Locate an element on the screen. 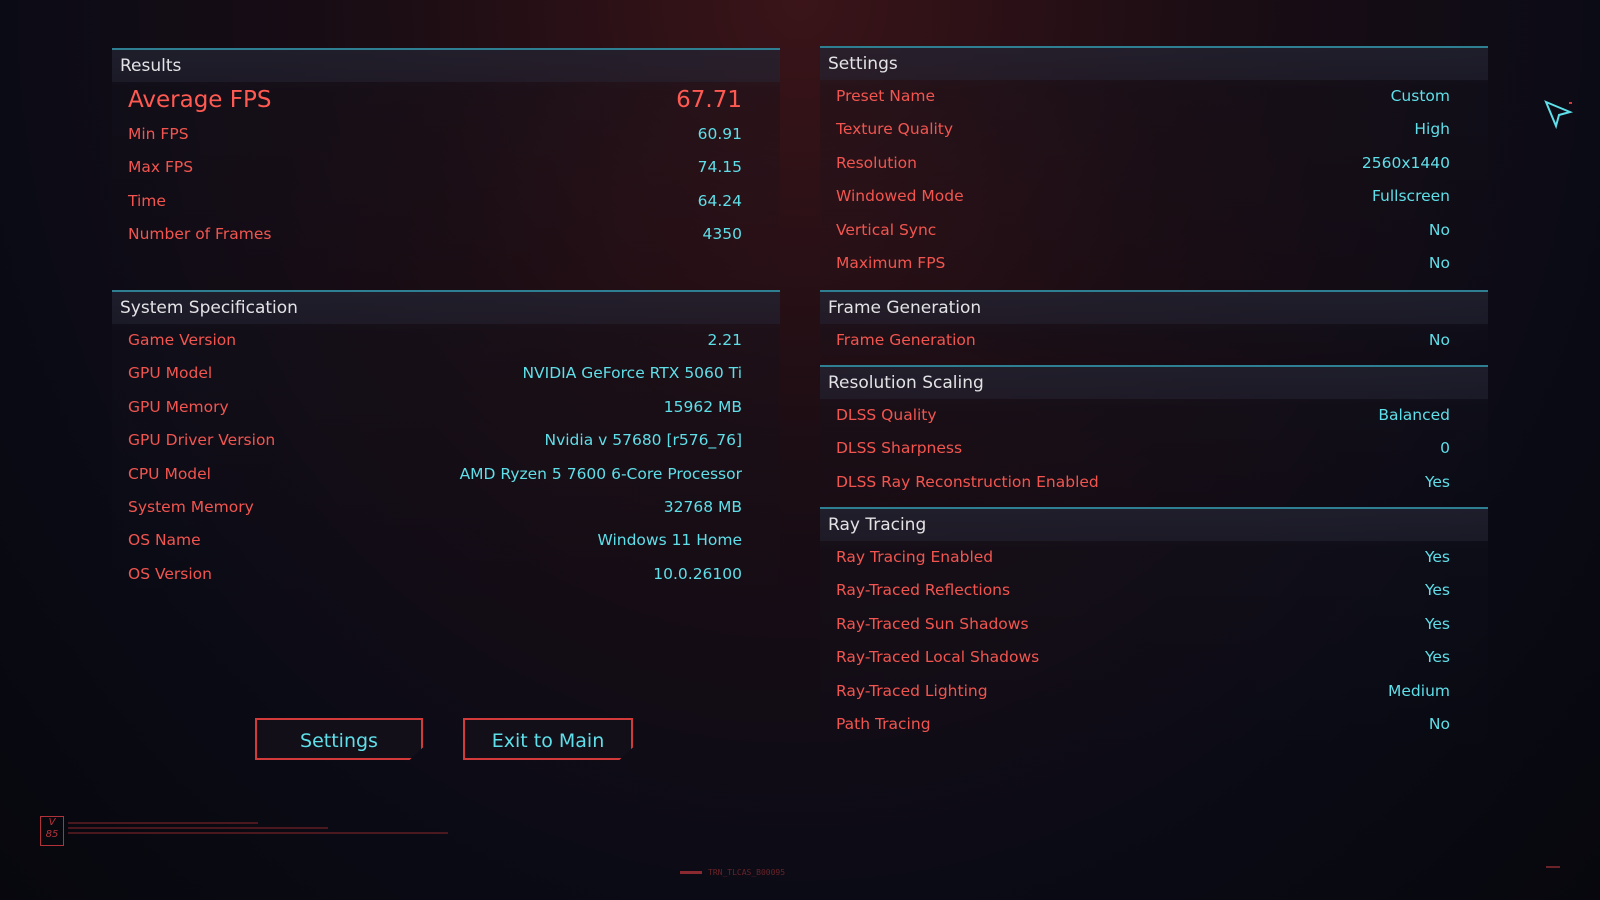  row-label: Maximum FPS is located at coordinates (891, 262).